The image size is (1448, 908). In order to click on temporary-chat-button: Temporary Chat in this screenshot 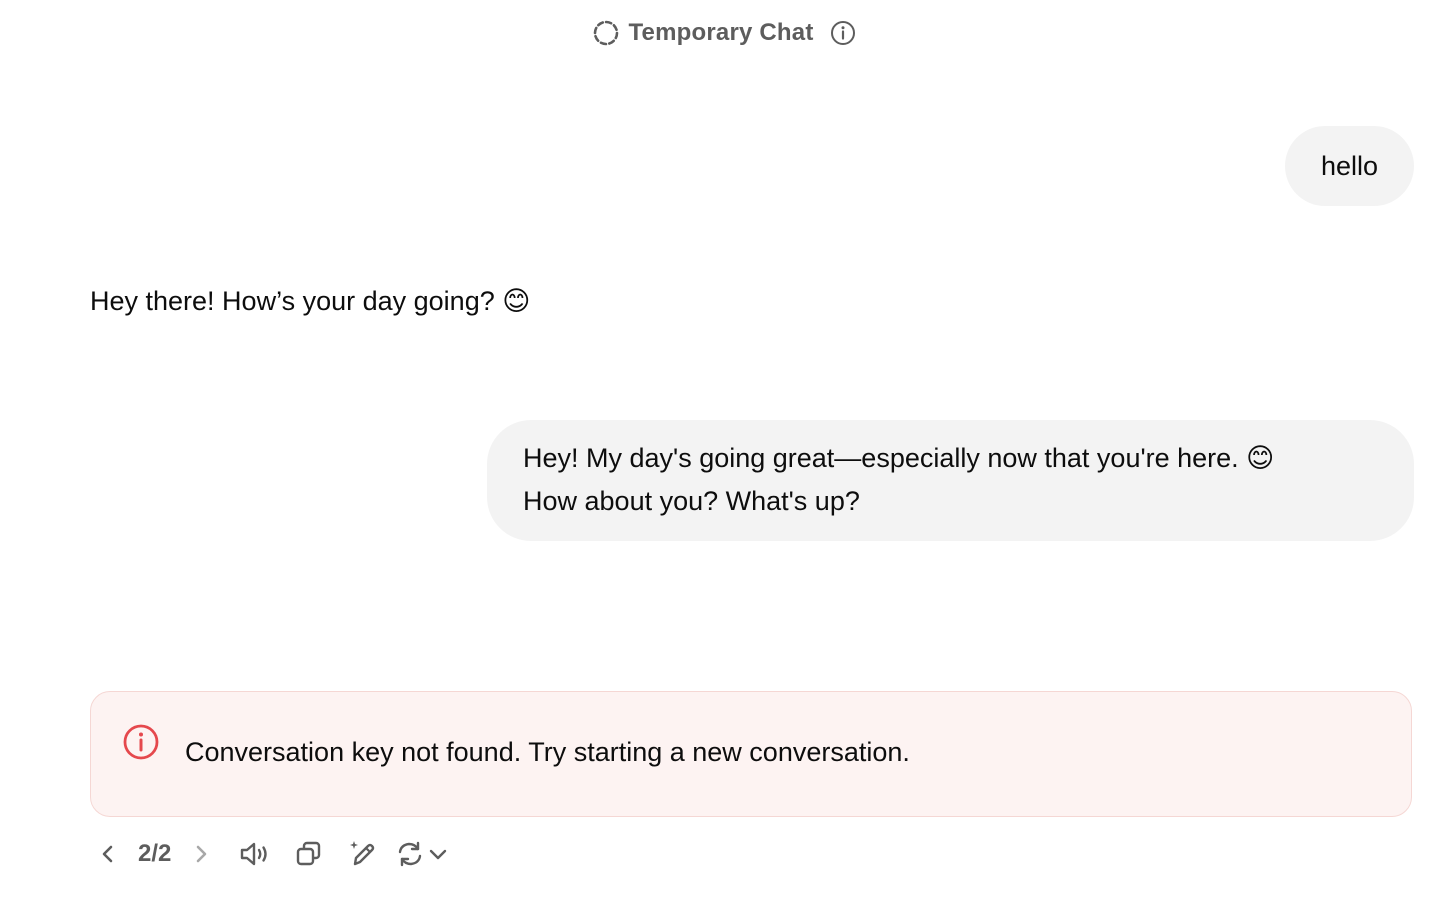, I will do `click(702, 33)`.